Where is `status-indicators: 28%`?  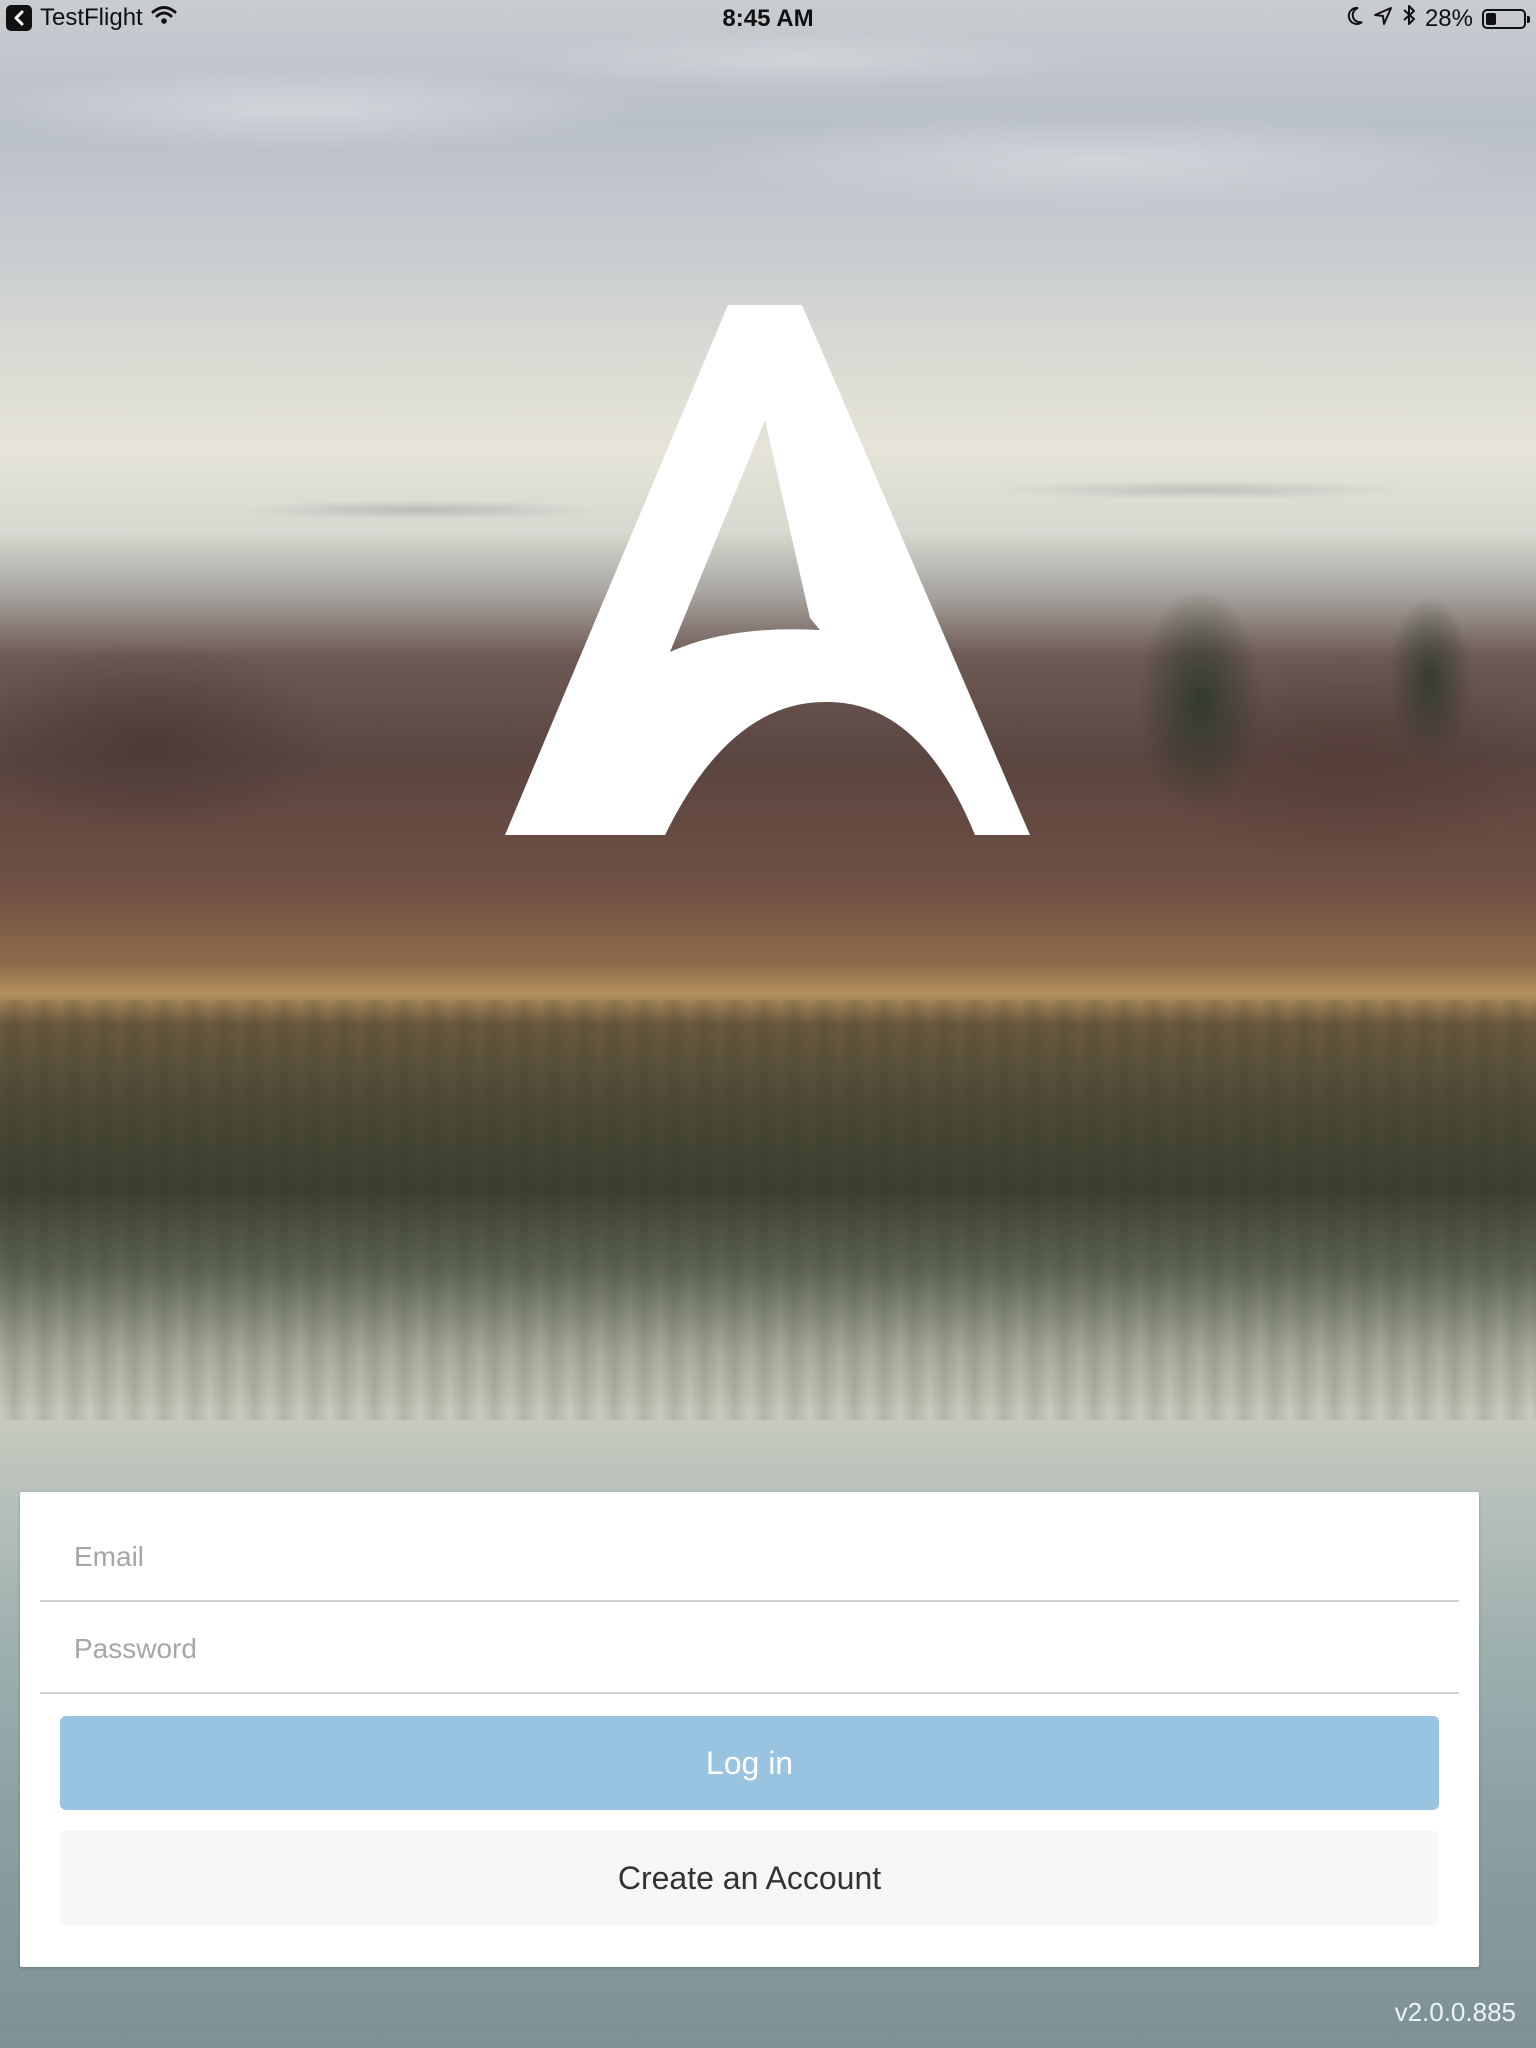
status-indicators: 28% is located at coordinates (1438, 18).